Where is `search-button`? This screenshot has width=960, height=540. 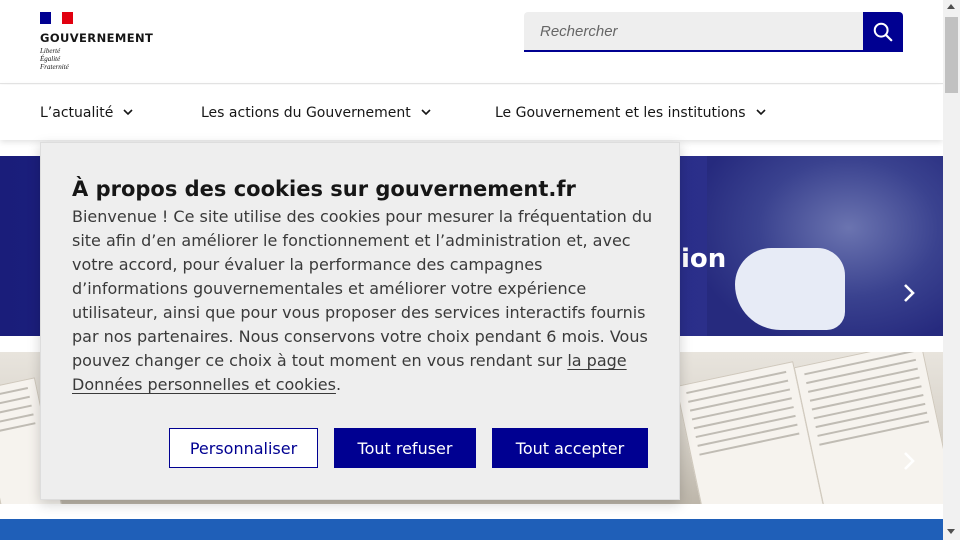
search-button is located at coordinates (883, 32).